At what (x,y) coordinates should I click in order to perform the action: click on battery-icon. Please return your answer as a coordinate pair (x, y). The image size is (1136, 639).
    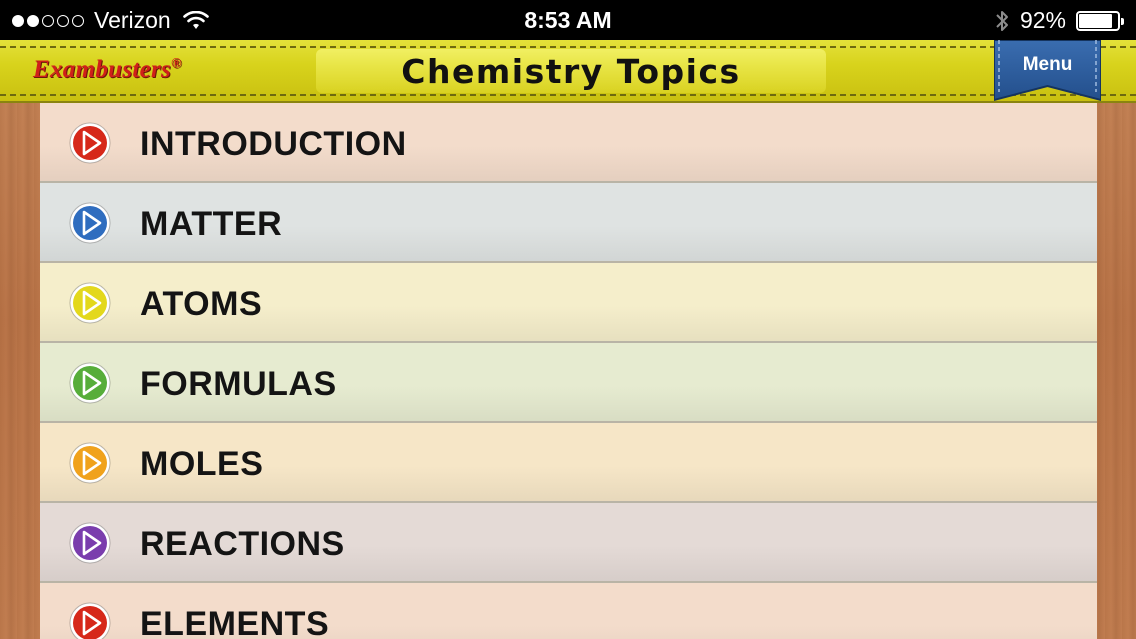
    Looking at the image, I should click on (1100, 21).